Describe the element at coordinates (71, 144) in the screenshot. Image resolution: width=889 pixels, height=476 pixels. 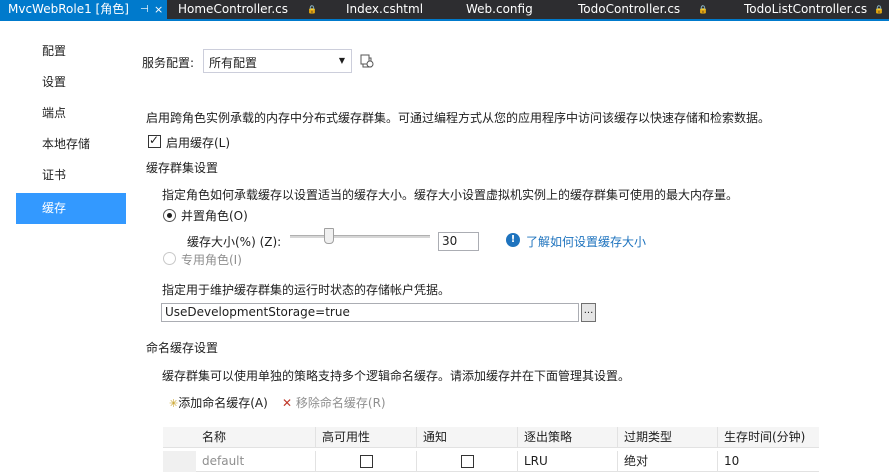
I see `nav-item-local-storage: 本地存储` at that location.